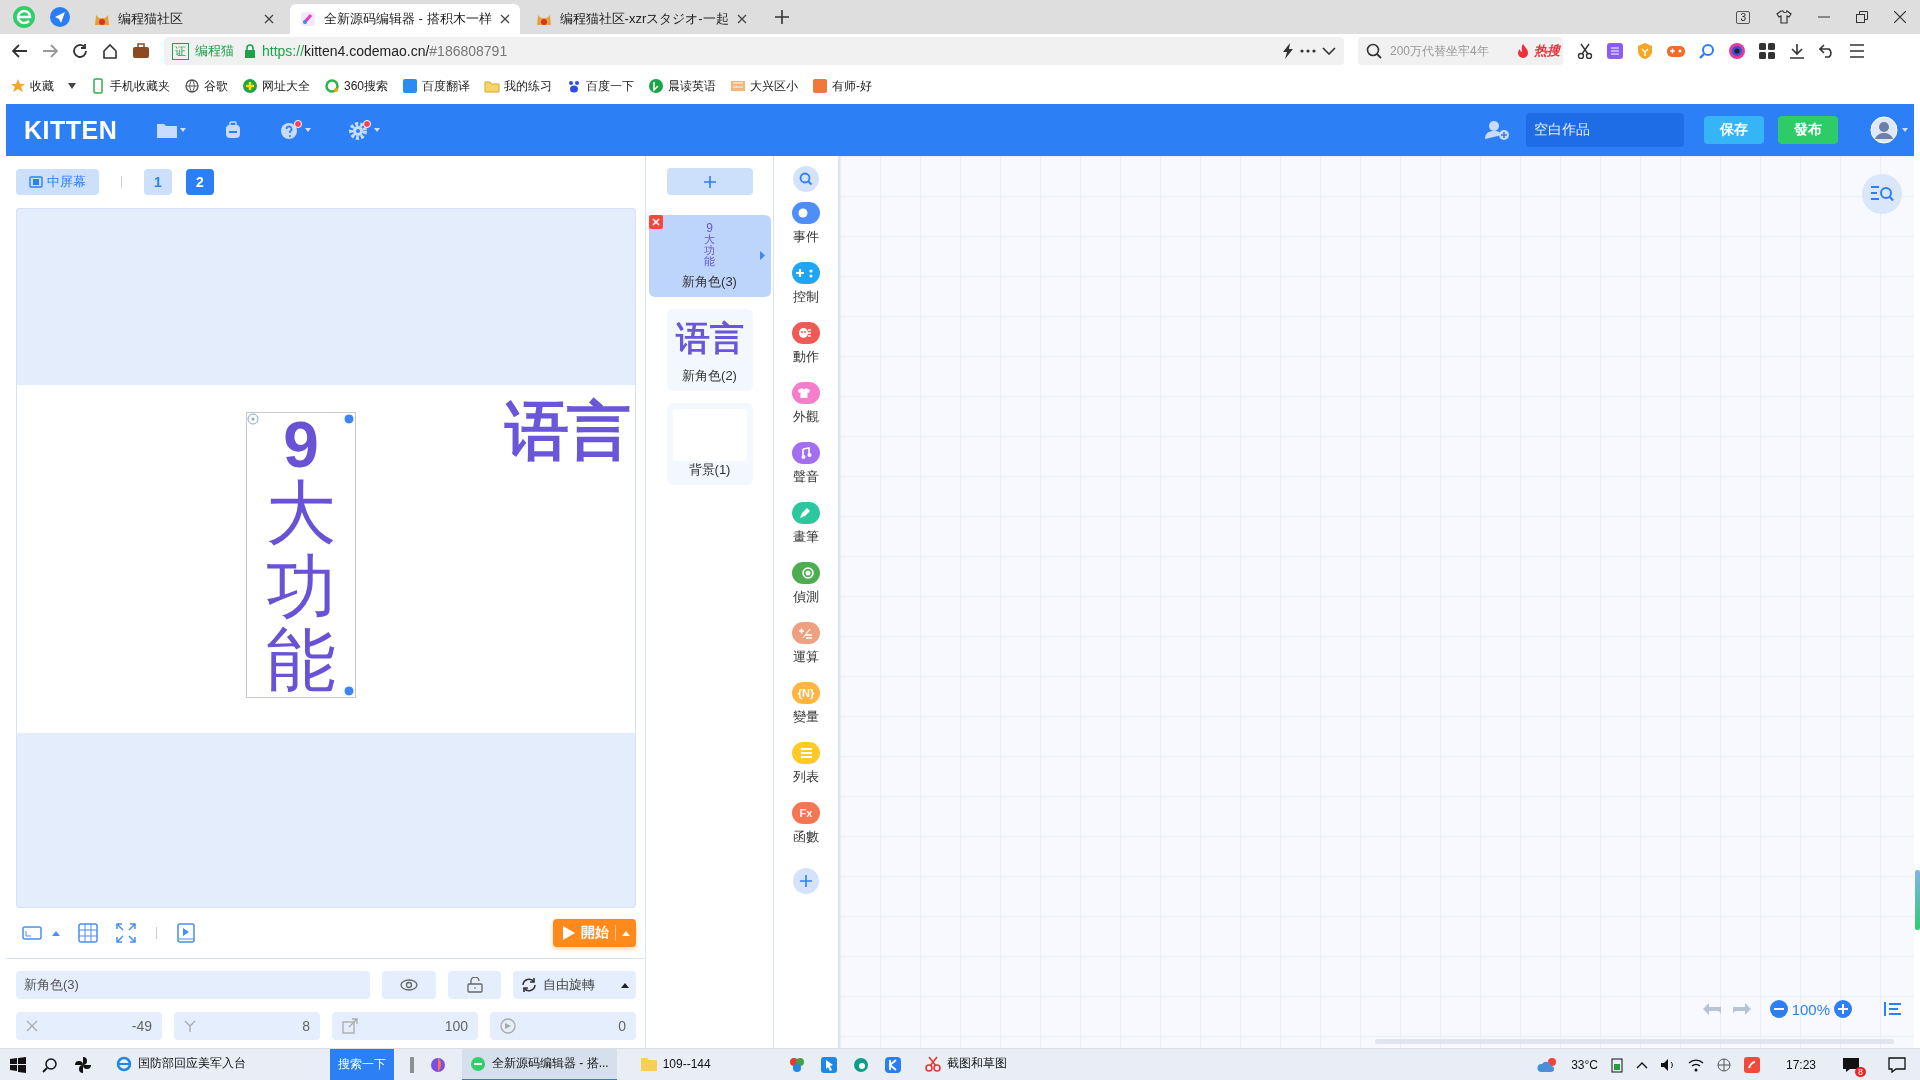  I want to click on lock-button, so click(474, 985).